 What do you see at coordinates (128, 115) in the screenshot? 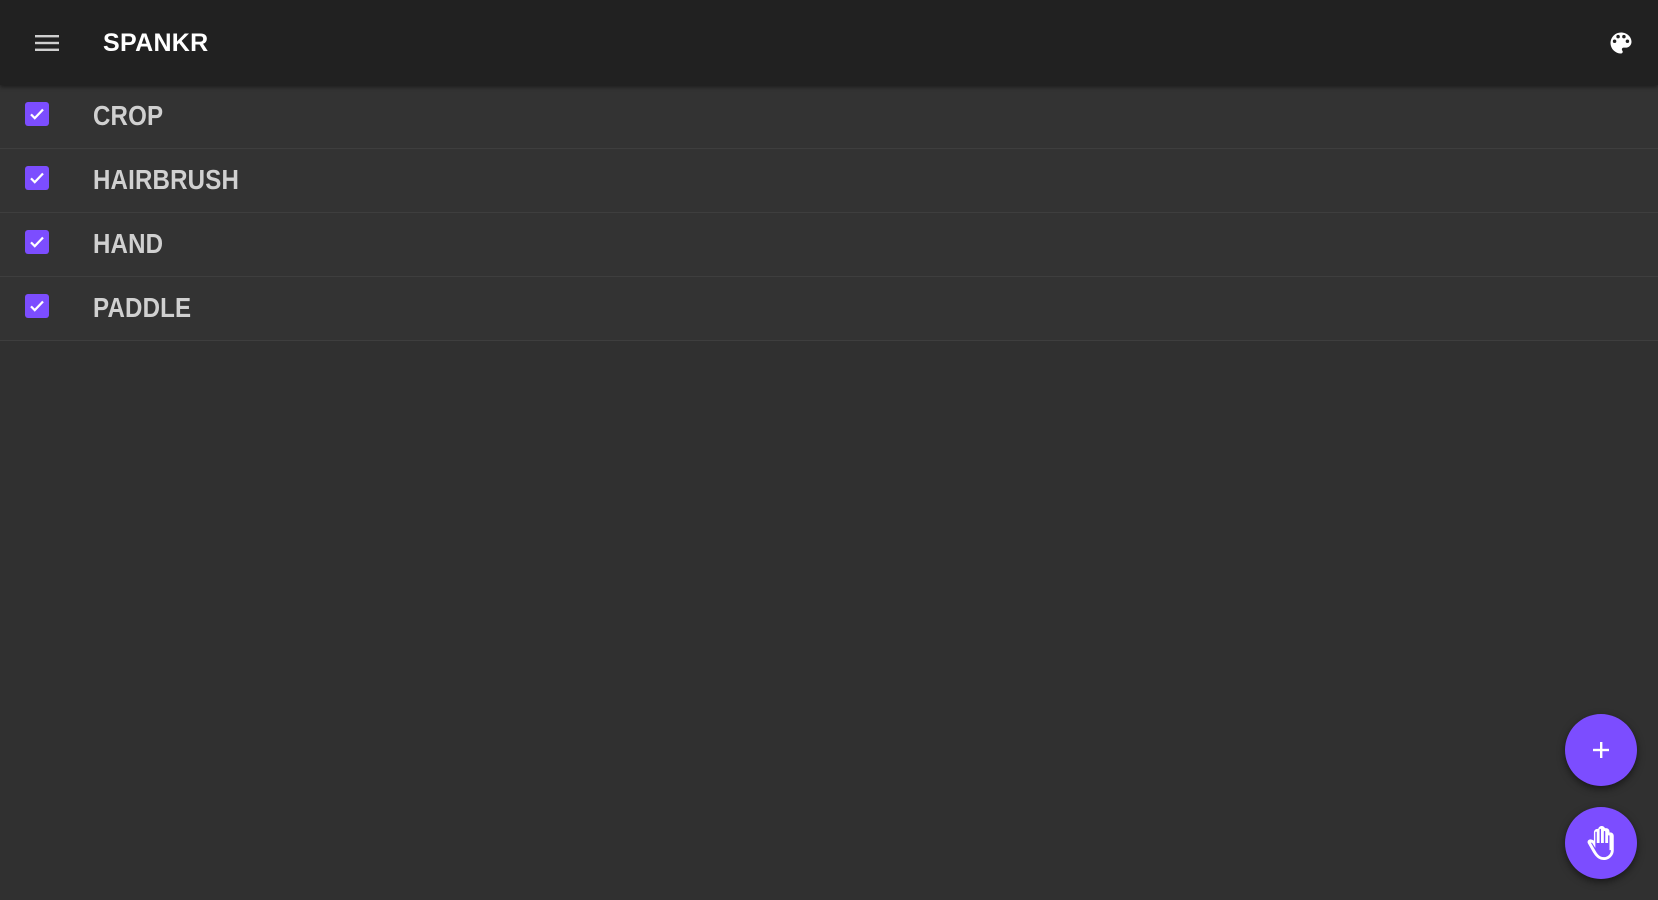
I see `list-item-label: CROP` at bounding box center [128, 115].